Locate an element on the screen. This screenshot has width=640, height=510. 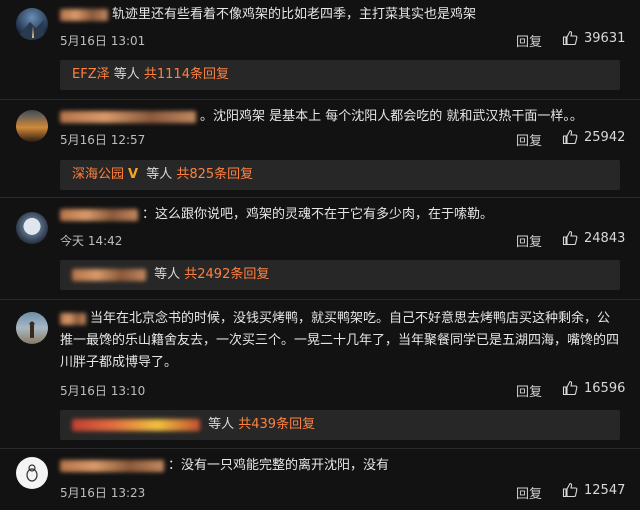
subreply-username: 深海公园 is located at coordinates (98, 174).